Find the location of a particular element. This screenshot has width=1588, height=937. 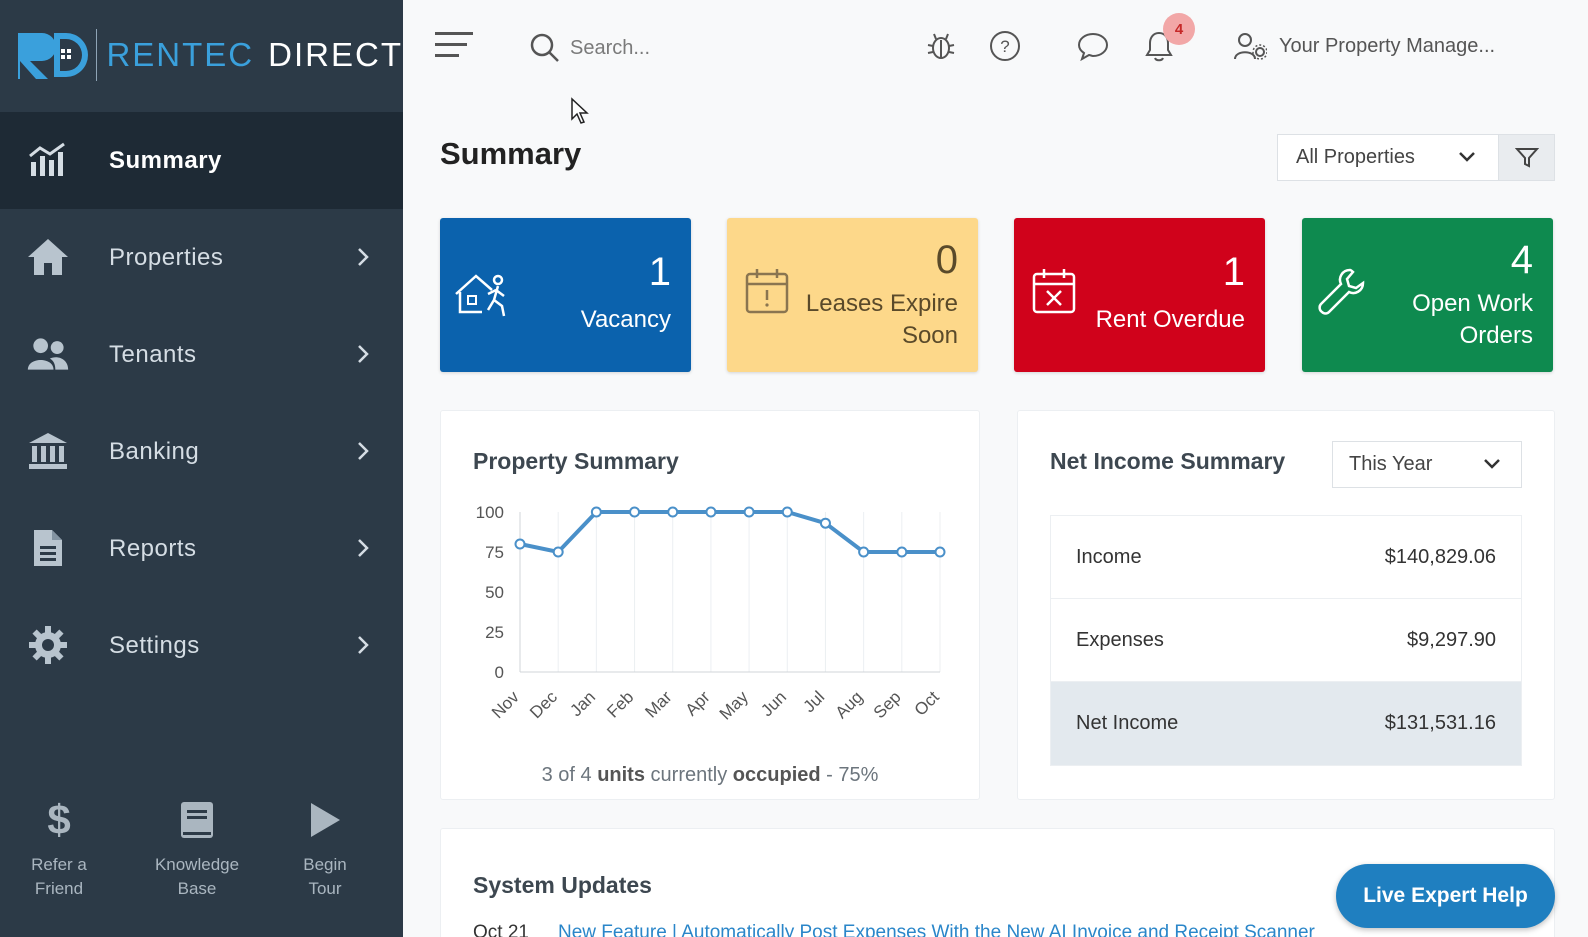

chat-icon is located at coordinates (1093, 46).